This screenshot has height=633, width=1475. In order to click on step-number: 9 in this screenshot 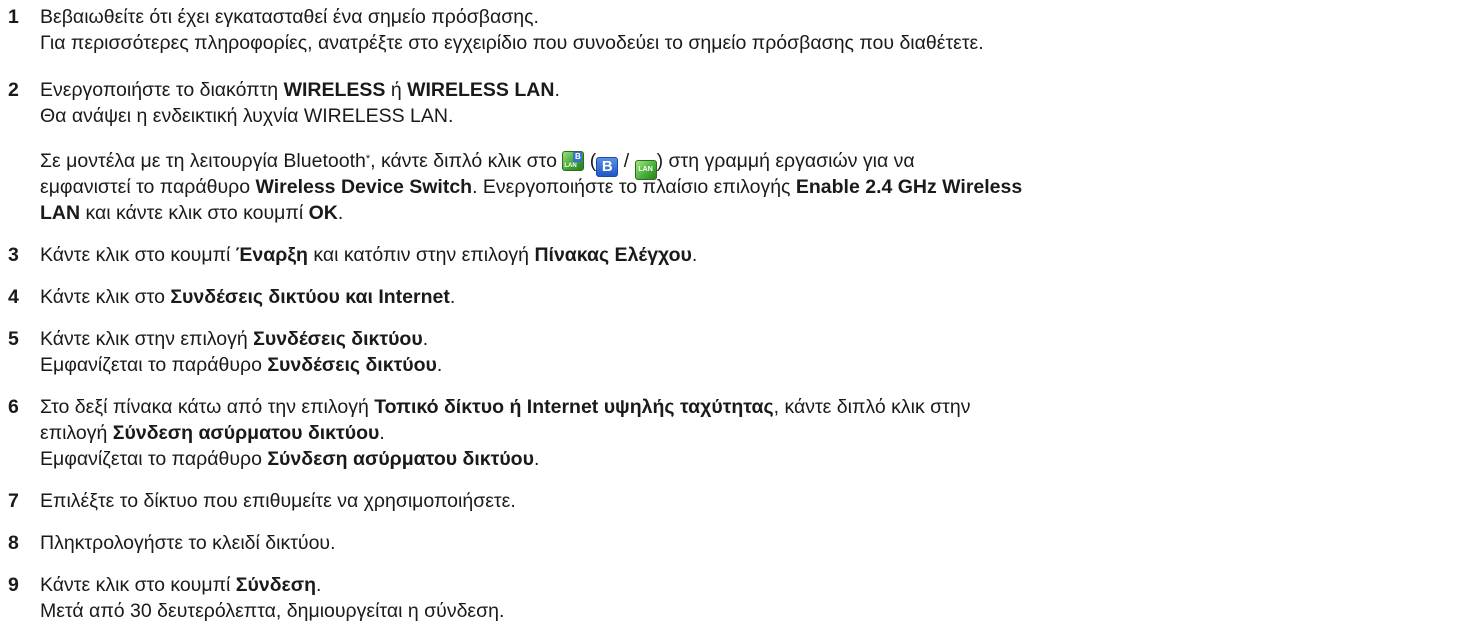, I will do `click(13, 585)`.